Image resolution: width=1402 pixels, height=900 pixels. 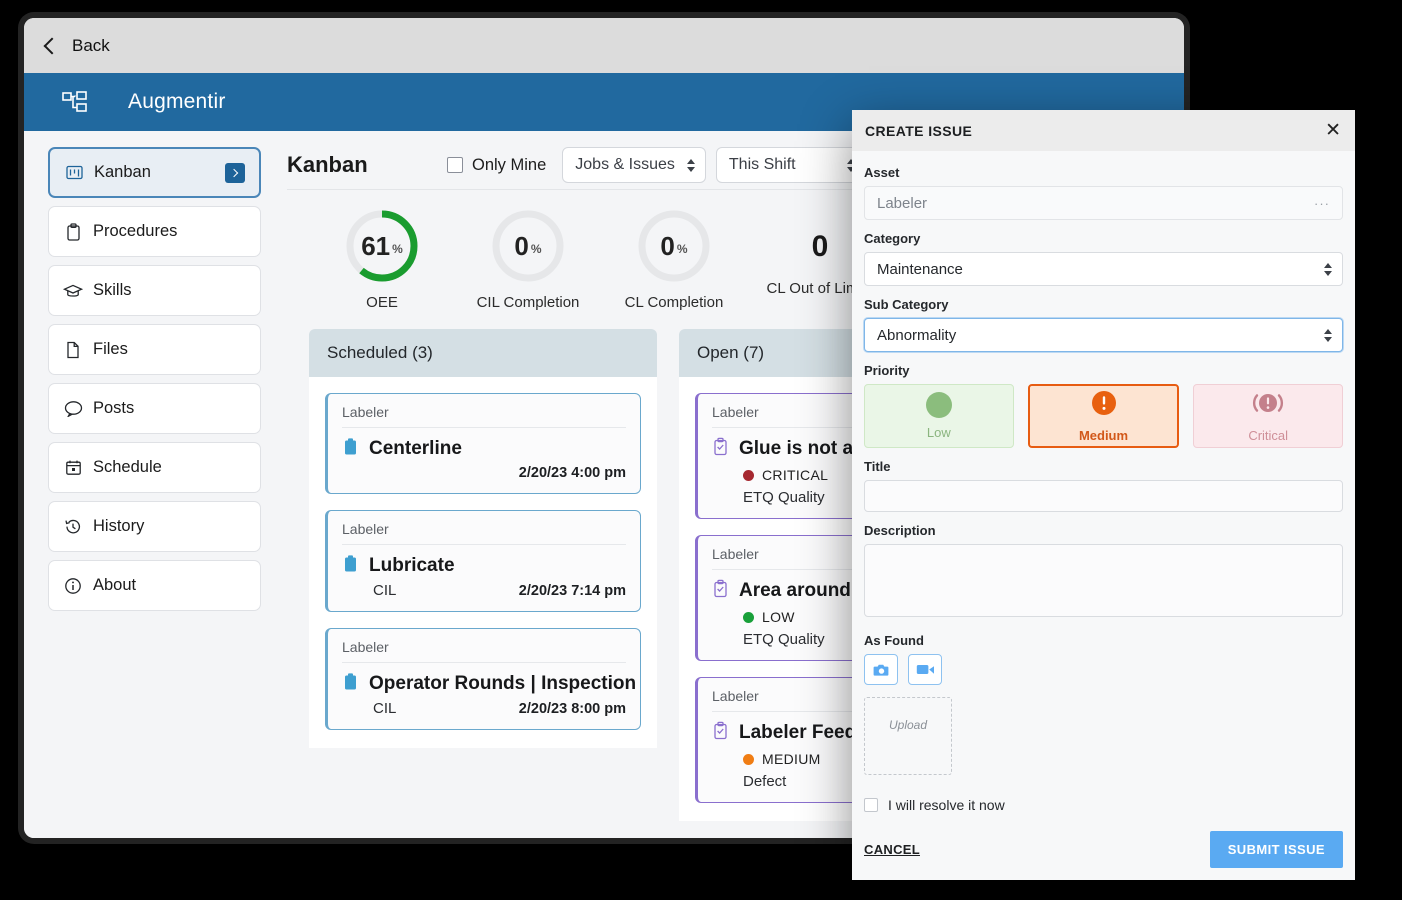 What do you see at coordinates (382, 302) in the screenshot?
I see `kpi-caption: OEE` at bounding box center [382, 302].